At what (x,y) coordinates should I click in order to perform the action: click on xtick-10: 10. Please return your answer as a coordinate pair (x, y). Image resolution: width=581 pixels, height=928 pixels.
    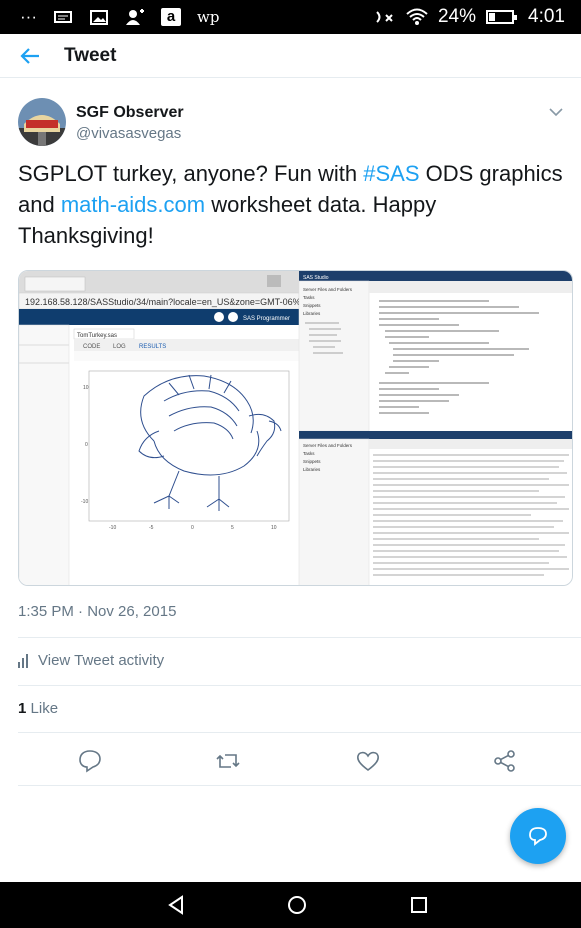
    Looking at the image, I should click on (274, 528).